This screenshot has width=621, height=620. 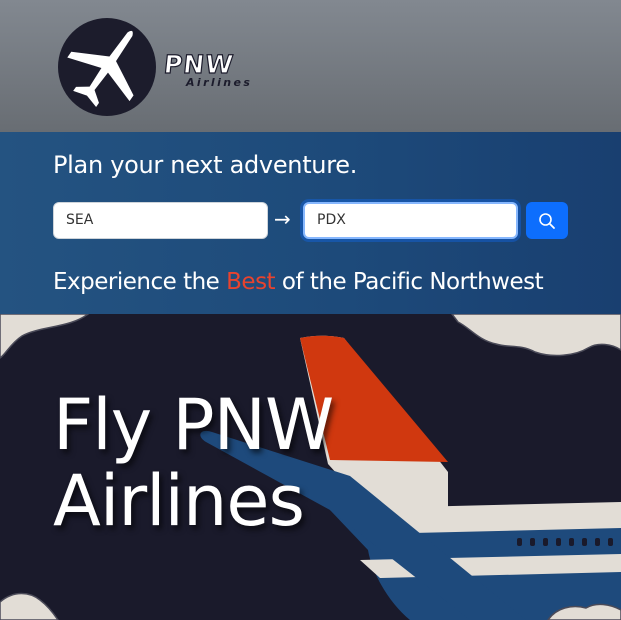 I want to click on hero-title-line2: Airlines, so click(x=179, y=500).